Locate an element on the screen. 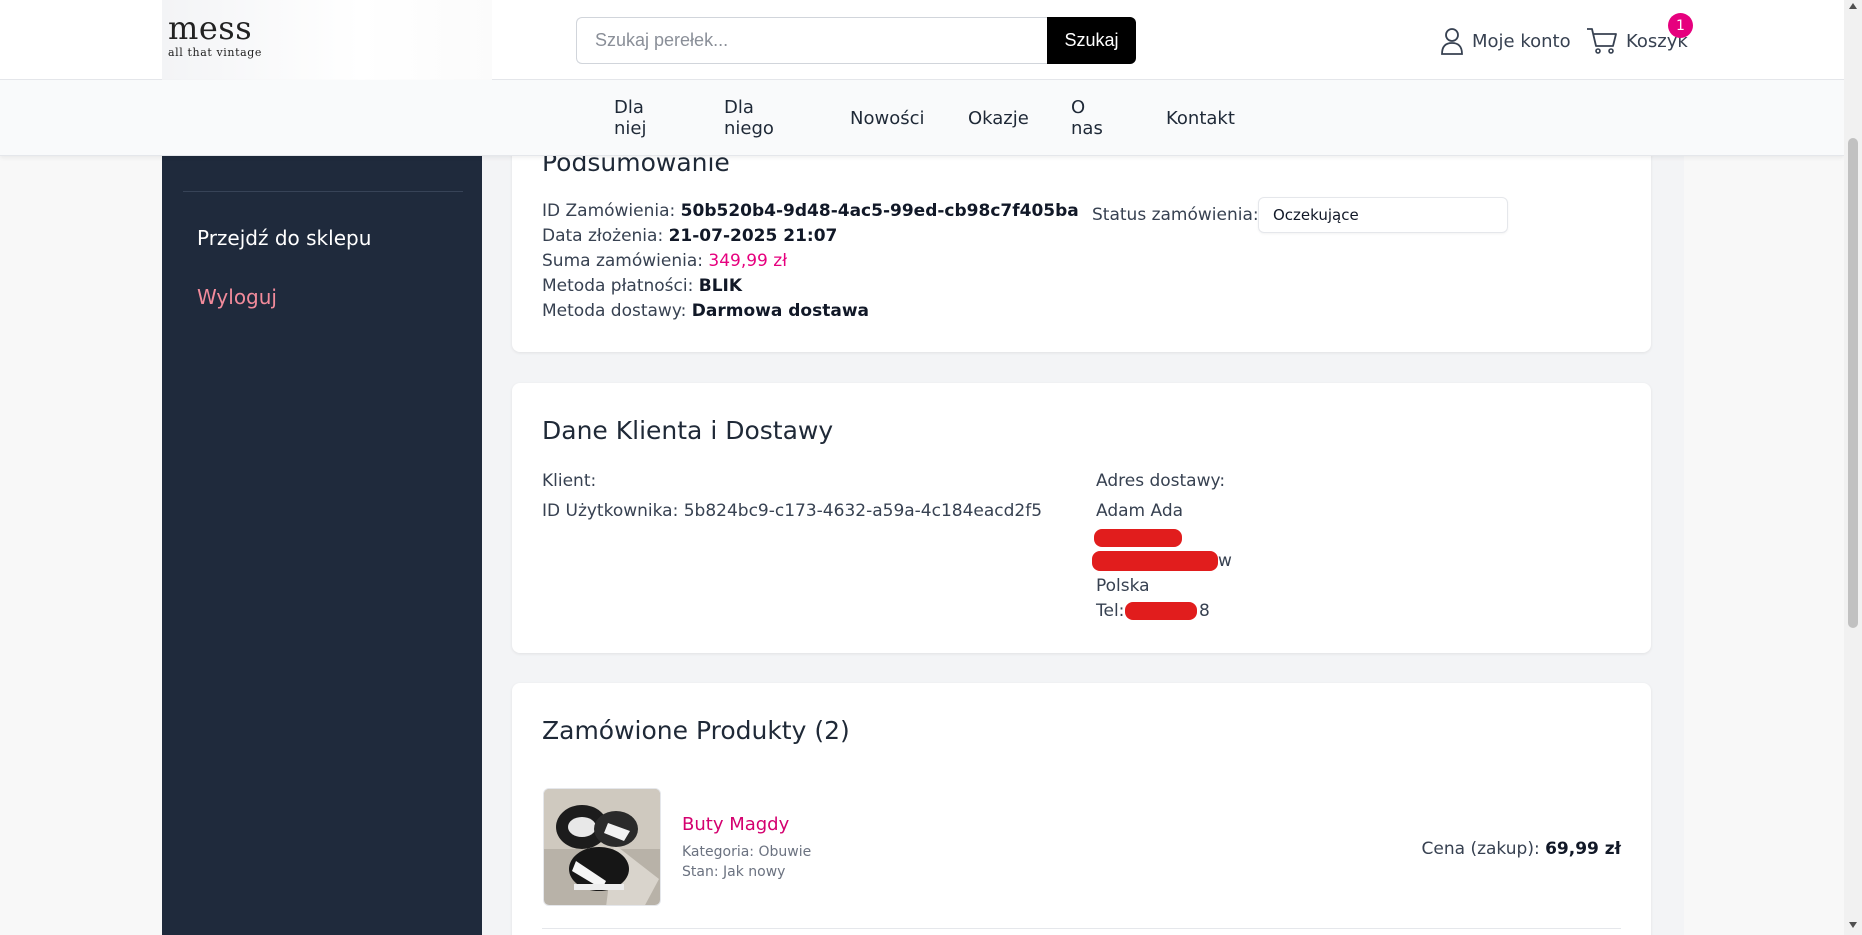 This screenshot has height=935, width=1862. user-icon is located at coordinates (1452, 41).